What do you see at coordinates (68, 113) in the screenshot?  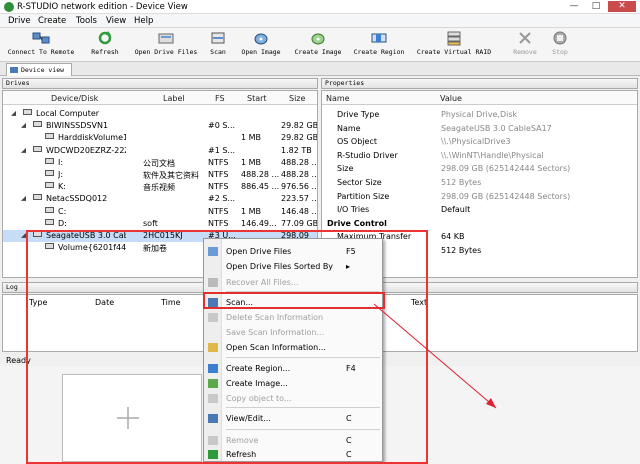 I see `disk-name: Local Computer` at bounding box center [68, 113].